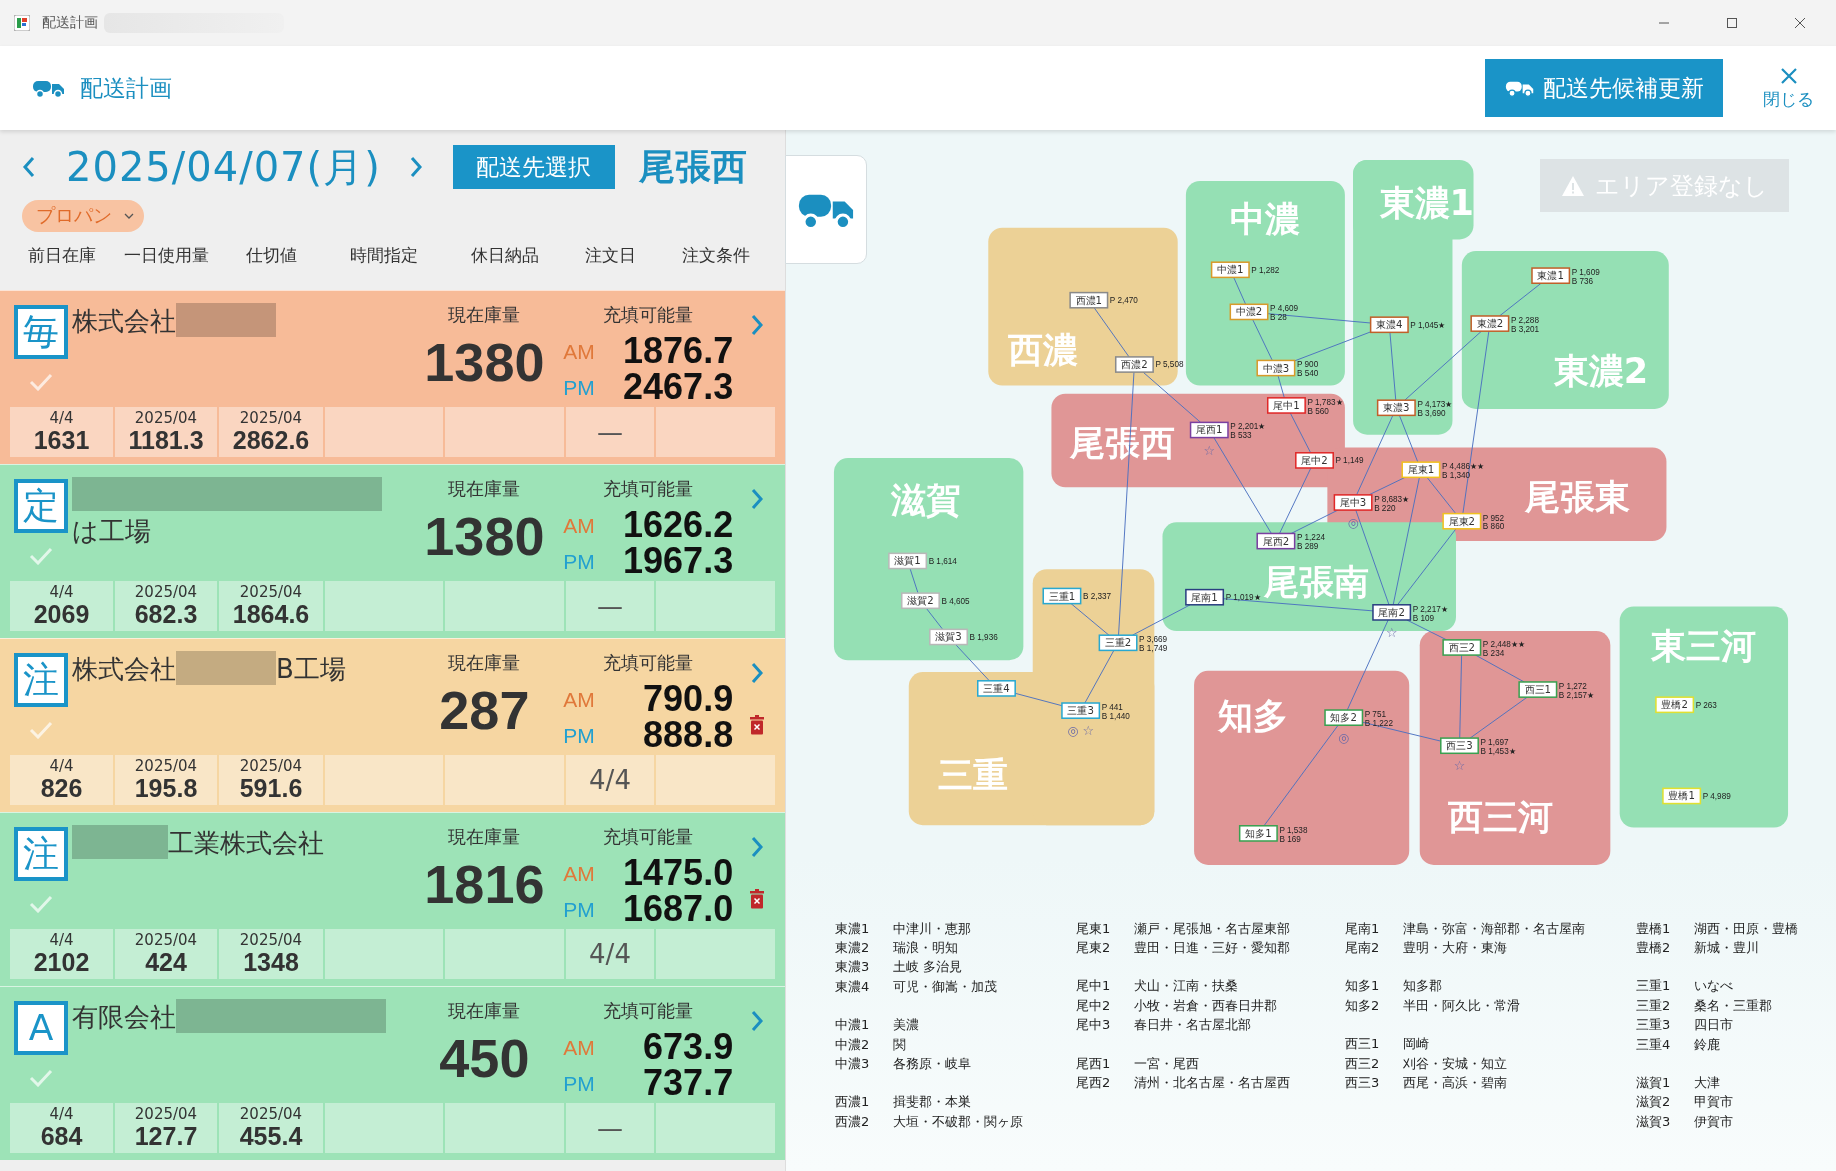 The width and height of the screenshot is (1836, 1171). Describe the element at coordinates (648, 489) in the screenshot. I see `fill-label: 充填可能量` at that location.